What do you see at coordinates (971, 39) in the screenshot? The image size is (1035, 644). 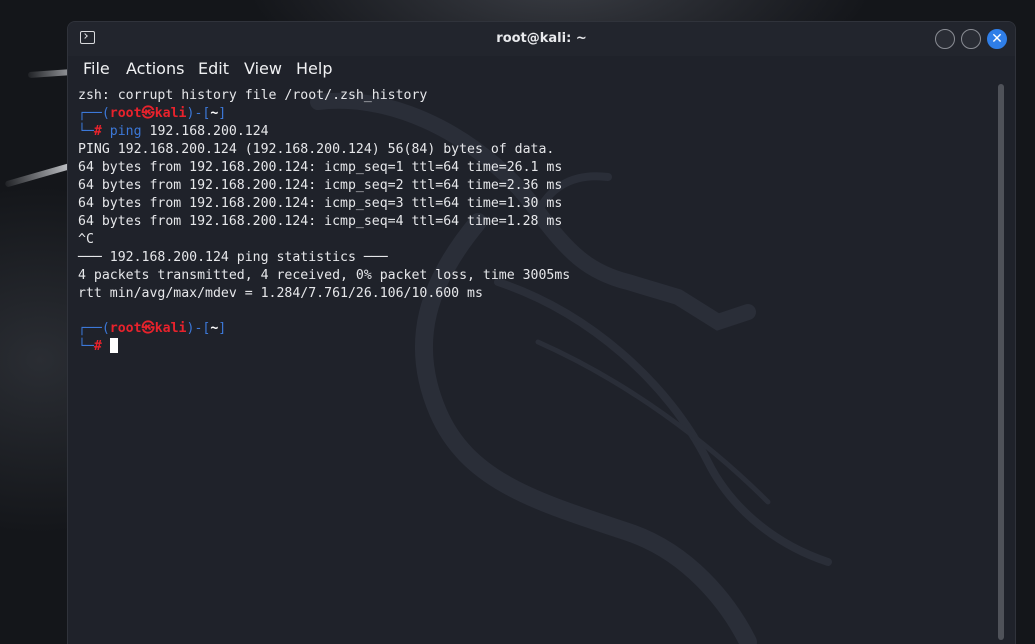 I see `maximize-button` at bounding box center [971, 39].